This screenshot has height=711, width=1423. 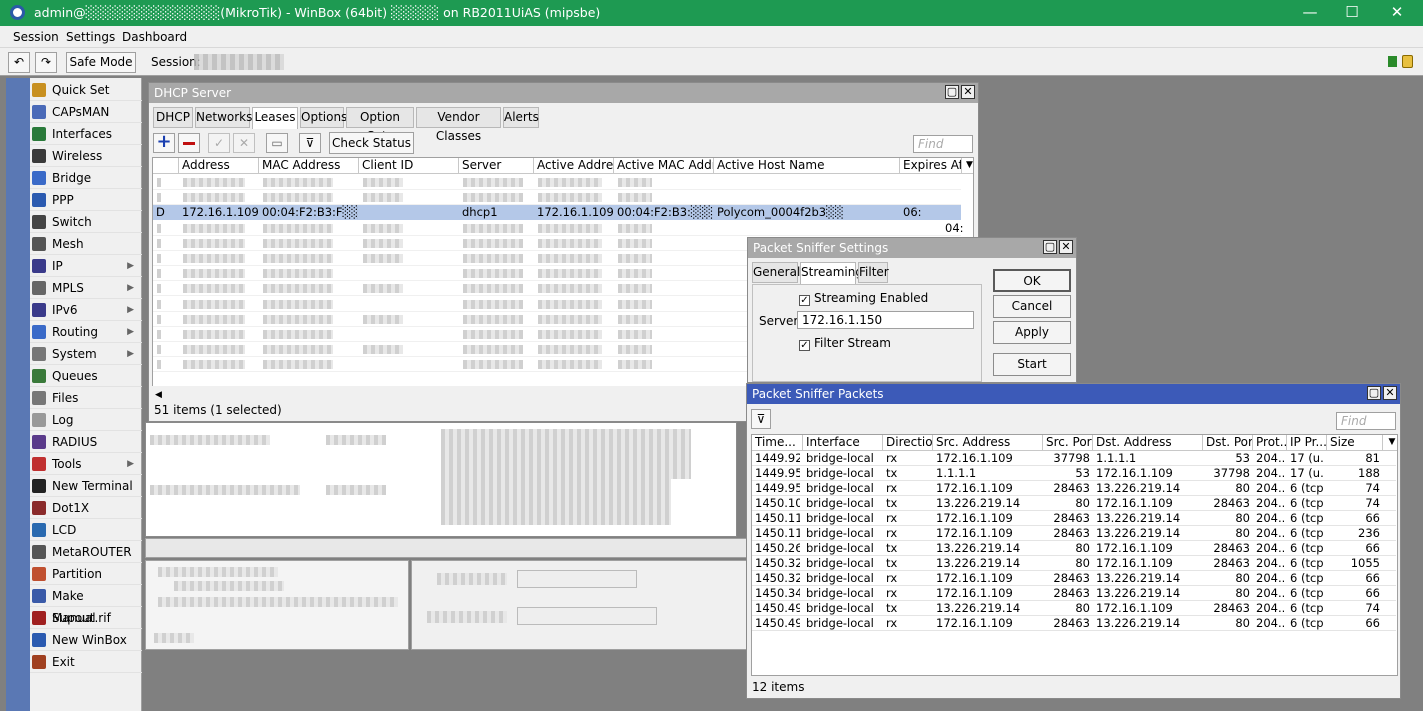 I want to click on tab-vendor-classes: Vendor Classes, so click(x=458, y=125).